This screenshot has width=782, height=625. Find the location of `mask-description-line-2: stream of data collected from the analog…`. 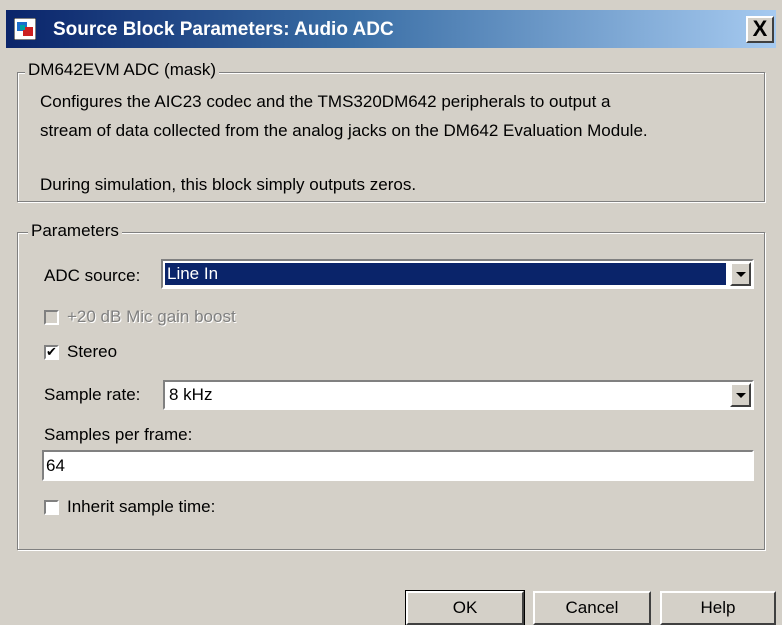

mask-description-line-2: stream of data collected from the analog… is located at coordinates (344, 130).